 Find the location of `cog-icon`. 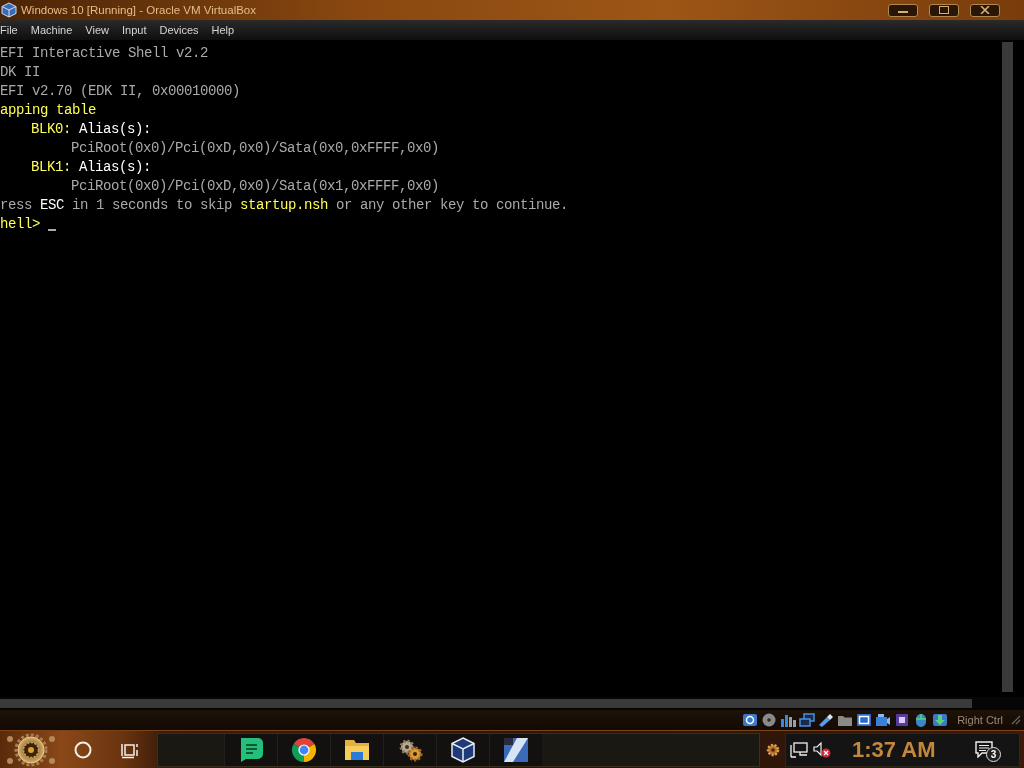

cog-icon is located at coordinates (773, 749).